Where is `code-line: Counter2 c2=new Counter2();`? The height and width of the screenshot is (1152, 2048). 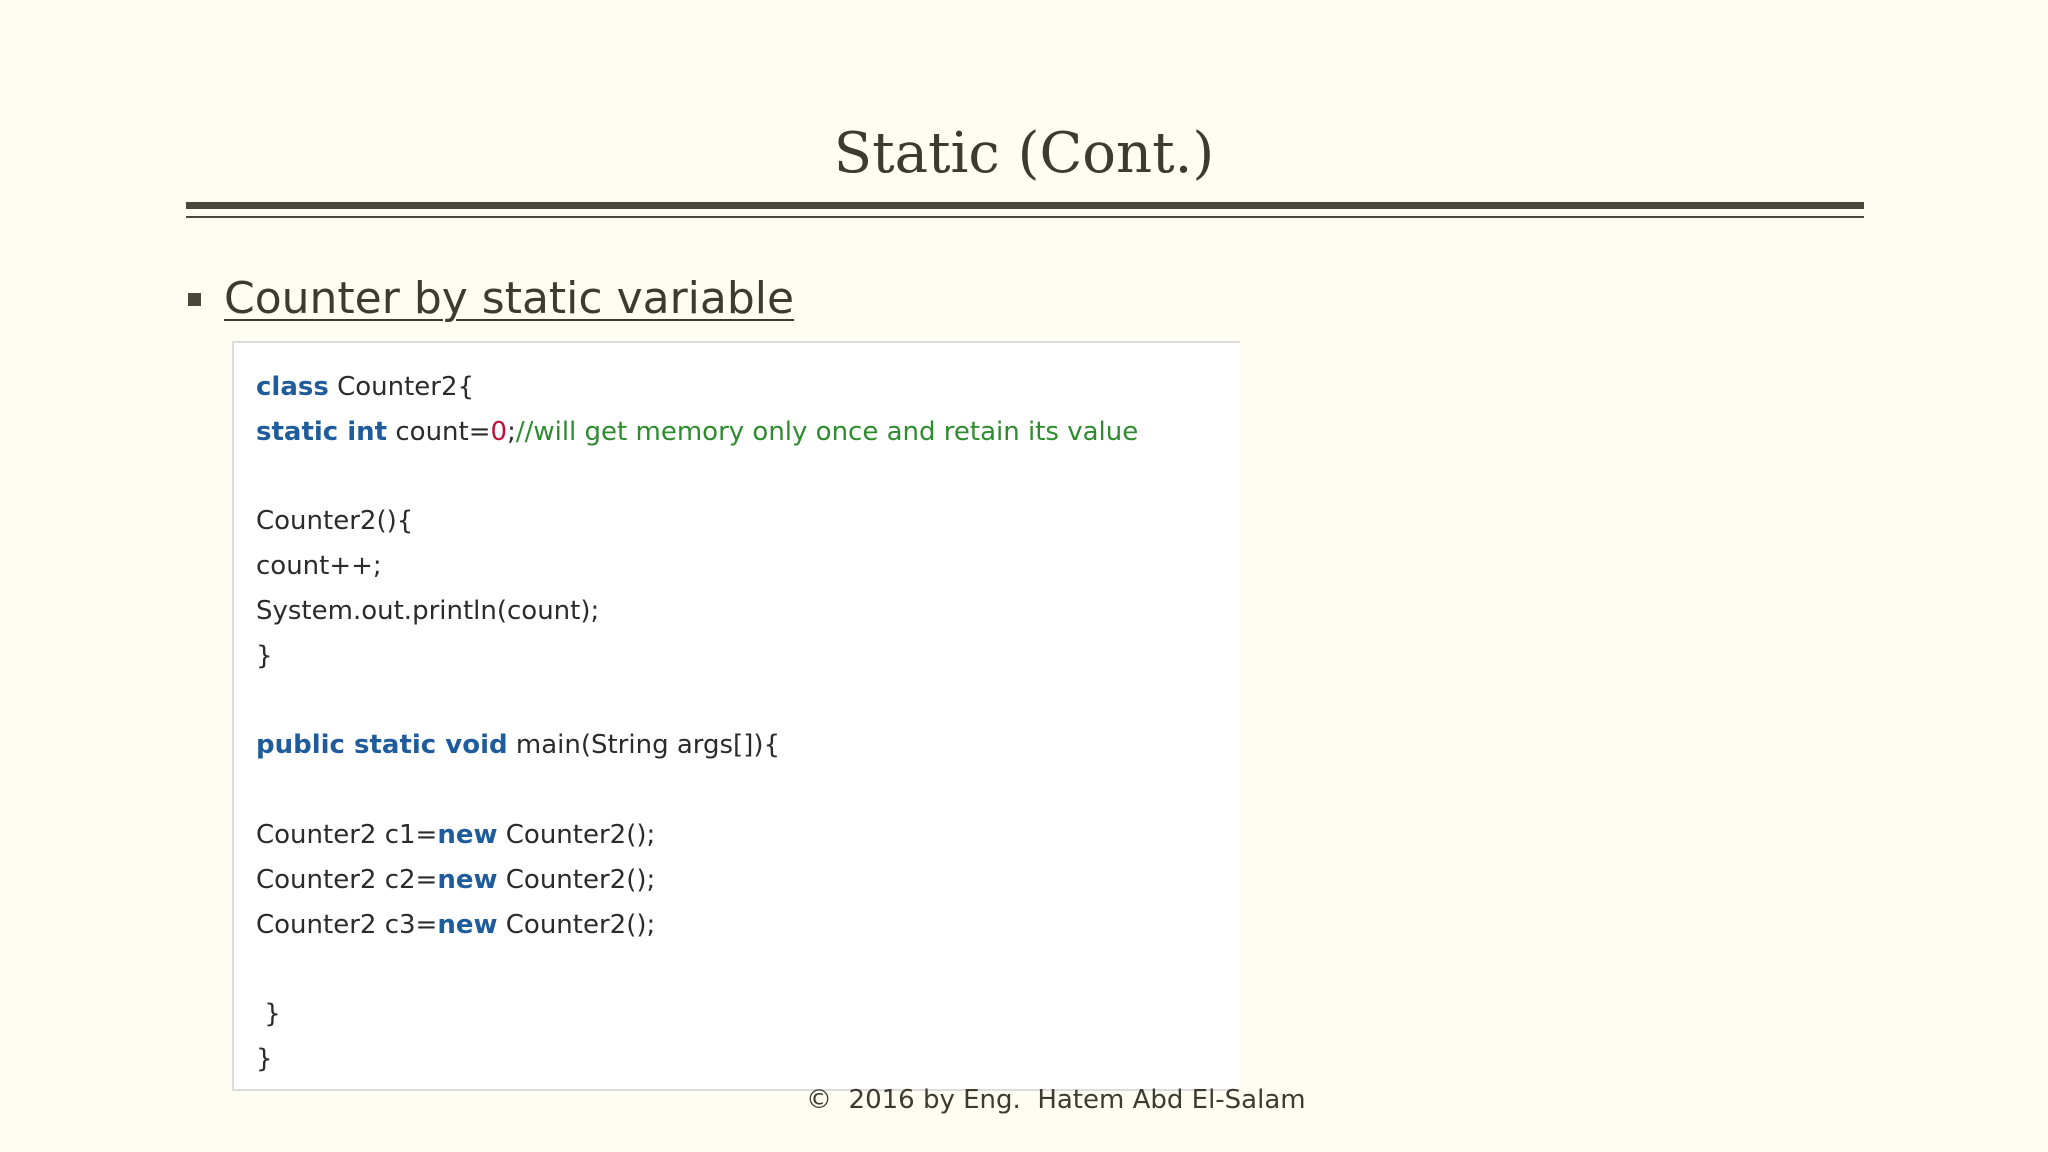
code-line: Counter2 c2=new Counter2(); is located at coordinates (697, 880).